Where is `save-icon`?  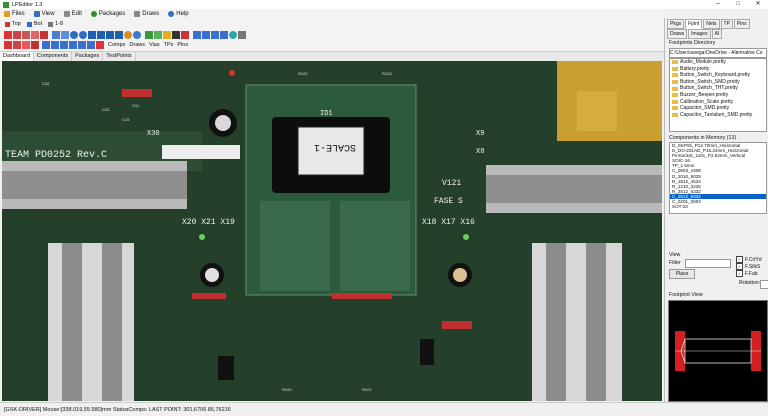 save-icon is located at coordinates (26, 35).